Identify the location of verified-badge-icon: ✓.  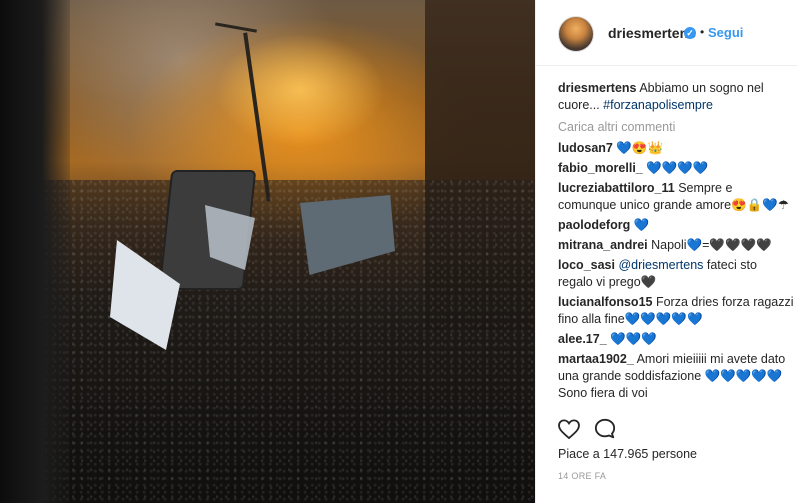
(690, 33).